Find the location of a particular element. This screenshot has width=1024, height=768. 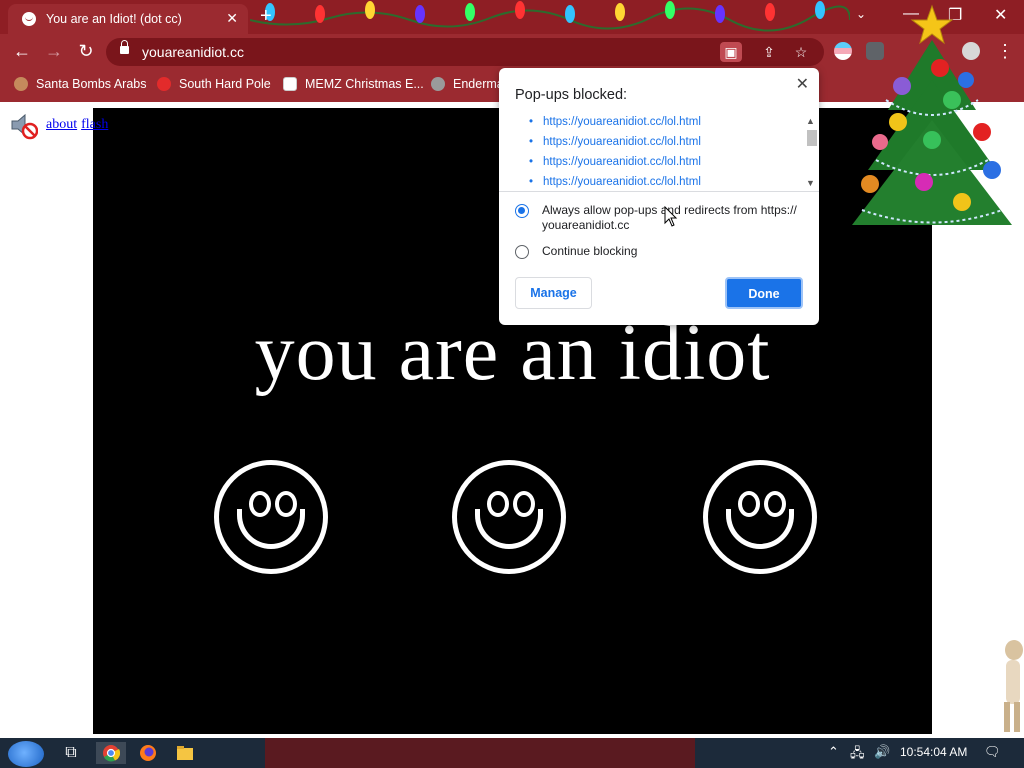

block-option-label: Continue blocking is located at coordinates (590, 251).